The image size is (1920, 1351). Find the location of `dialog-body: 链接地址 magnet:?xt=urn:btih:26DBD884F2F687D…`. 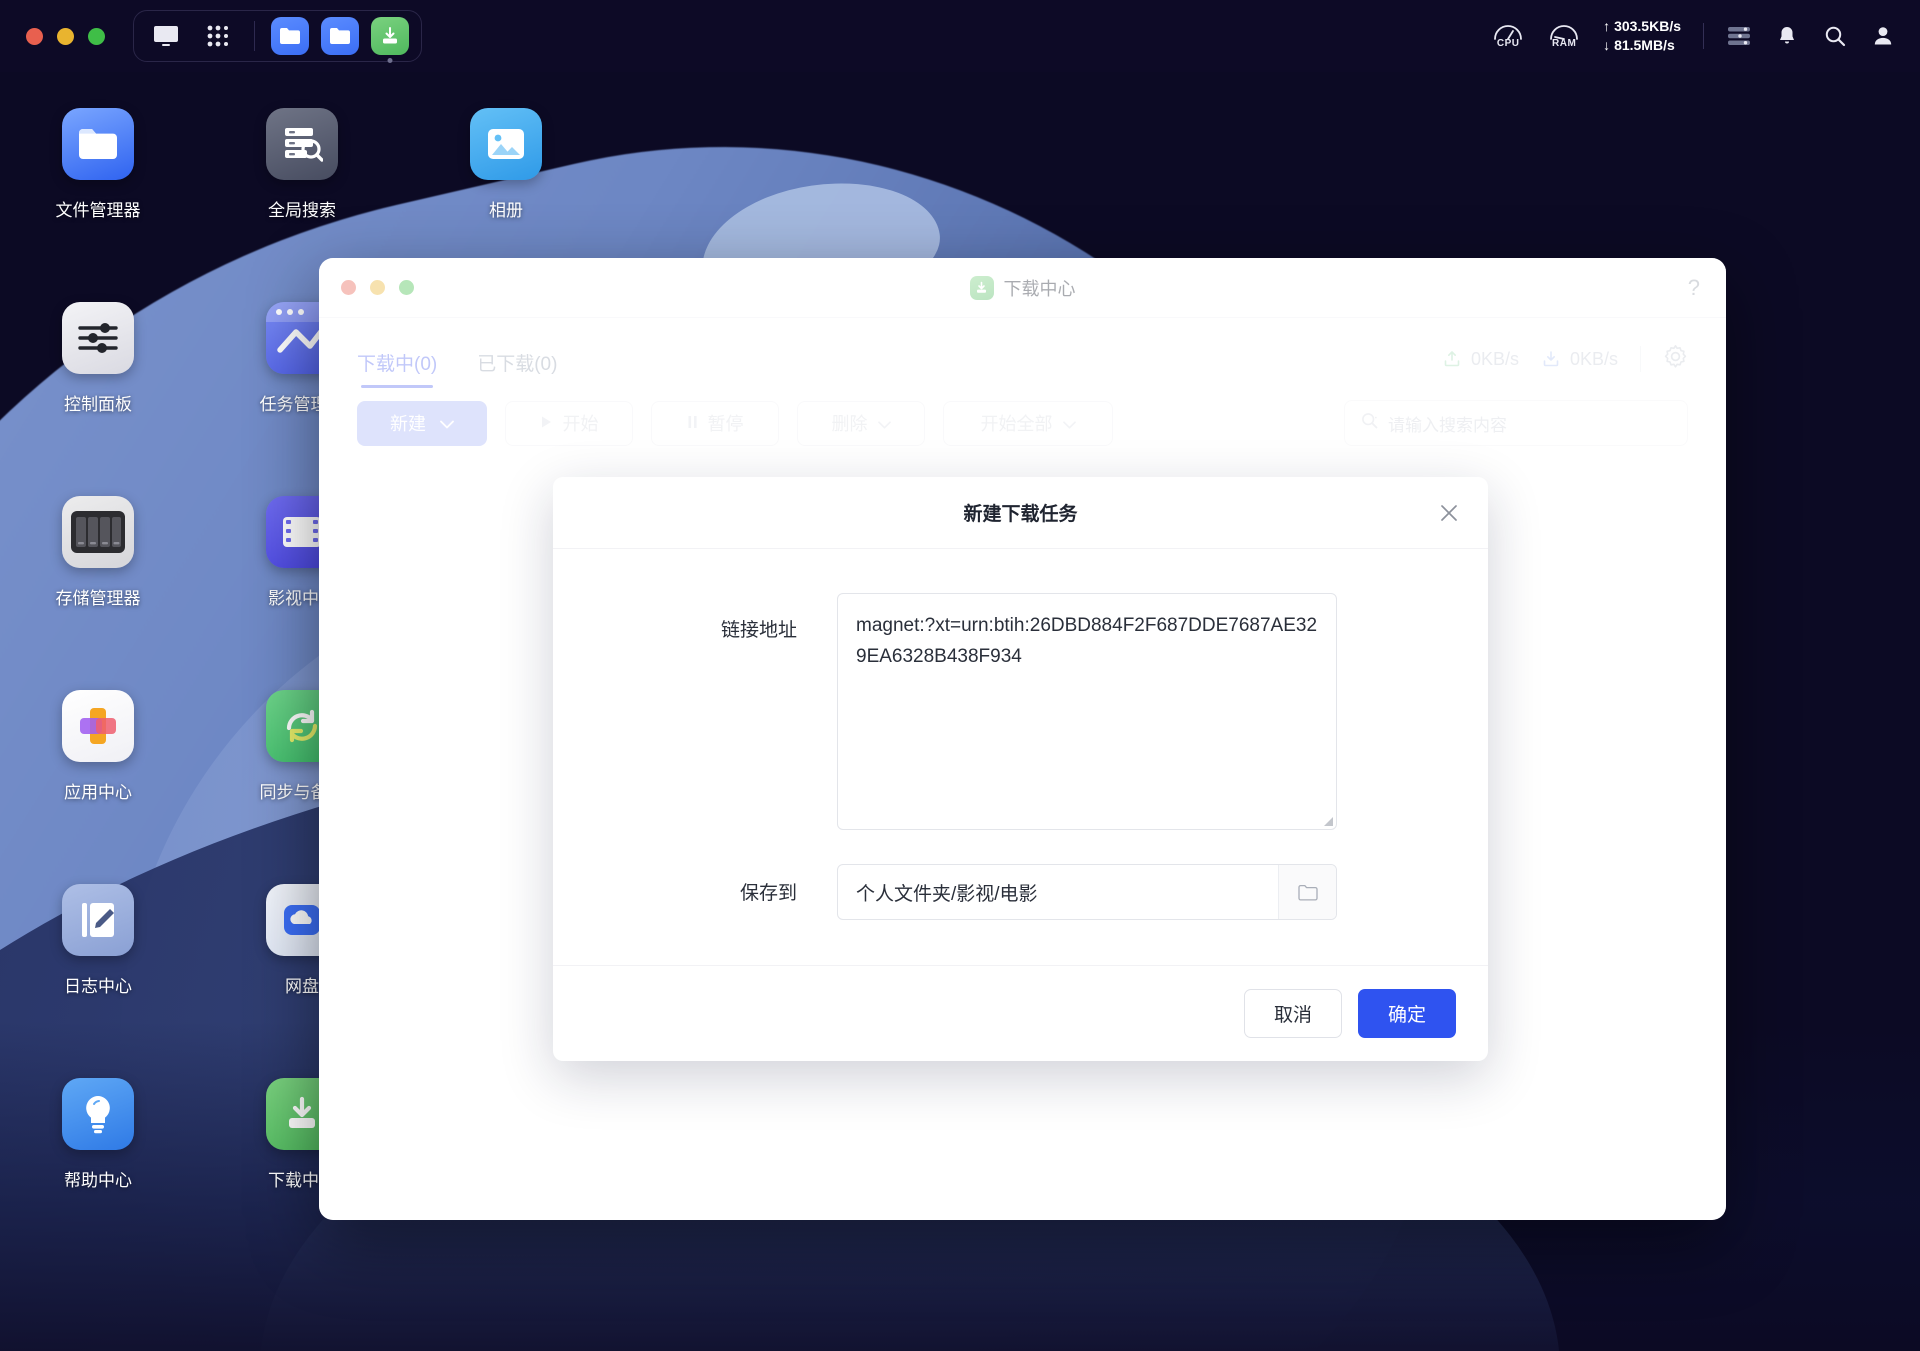

dialog-body: 链接地址 magnet:?xt=urn:btih:26DBD884F2F687D… is located at coordinates (1020, 757).